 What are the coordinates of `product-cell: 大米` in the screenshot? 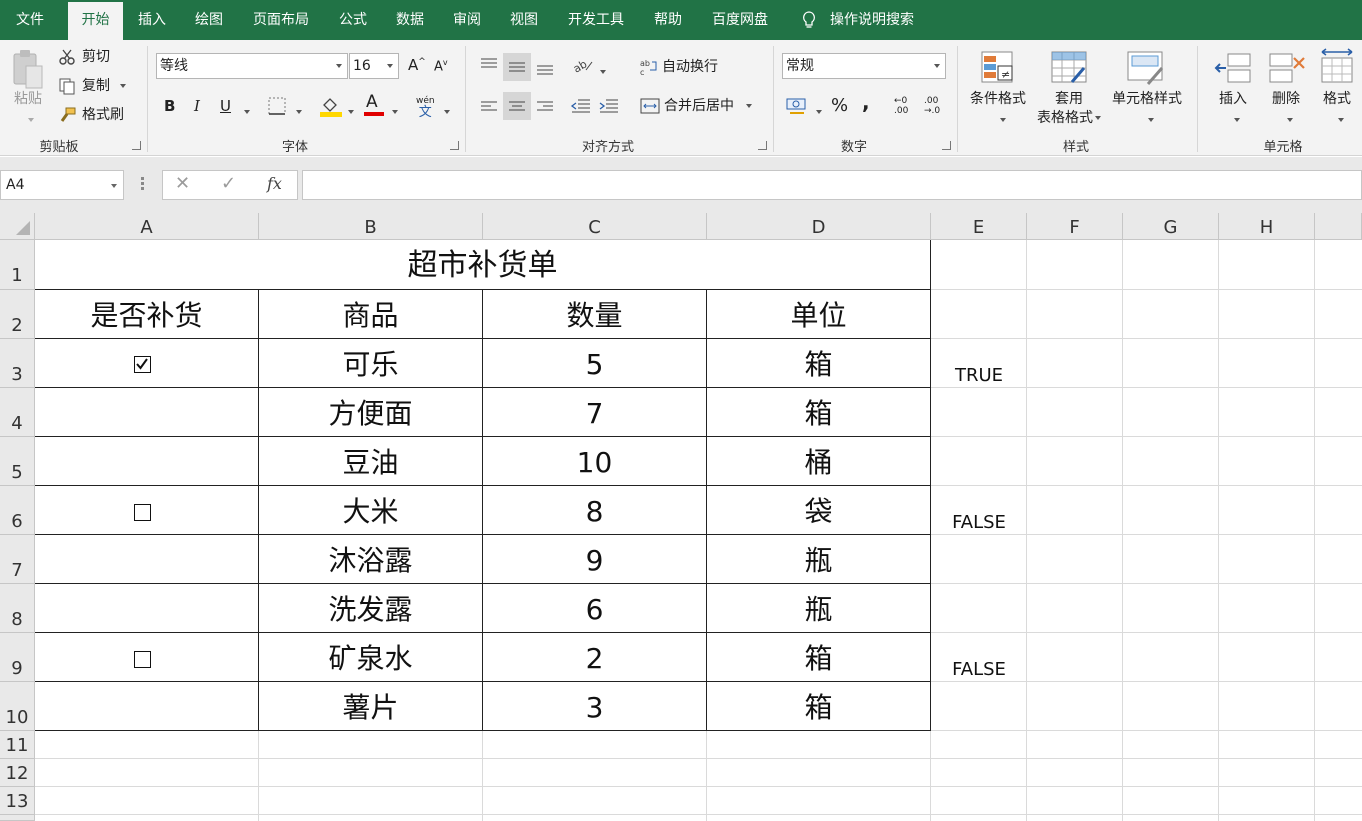 It's located at (370, 510).